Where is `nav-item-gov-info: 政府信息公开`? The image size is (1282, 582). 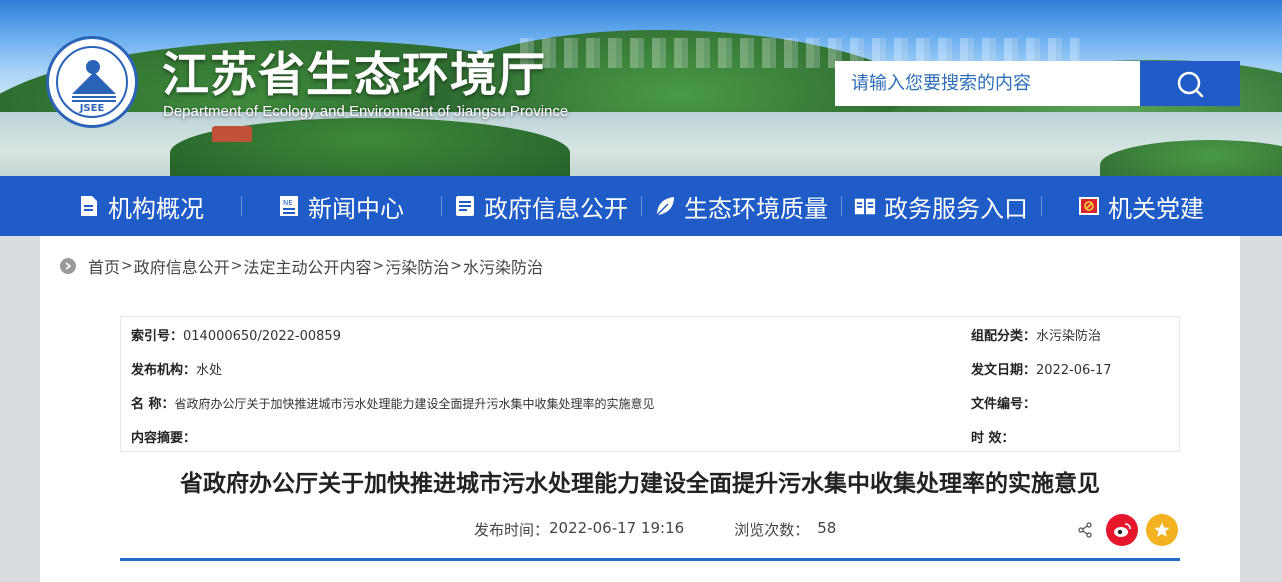 nav-item-gov-info: 政府信息公开 is located at coordinates (541, 206).